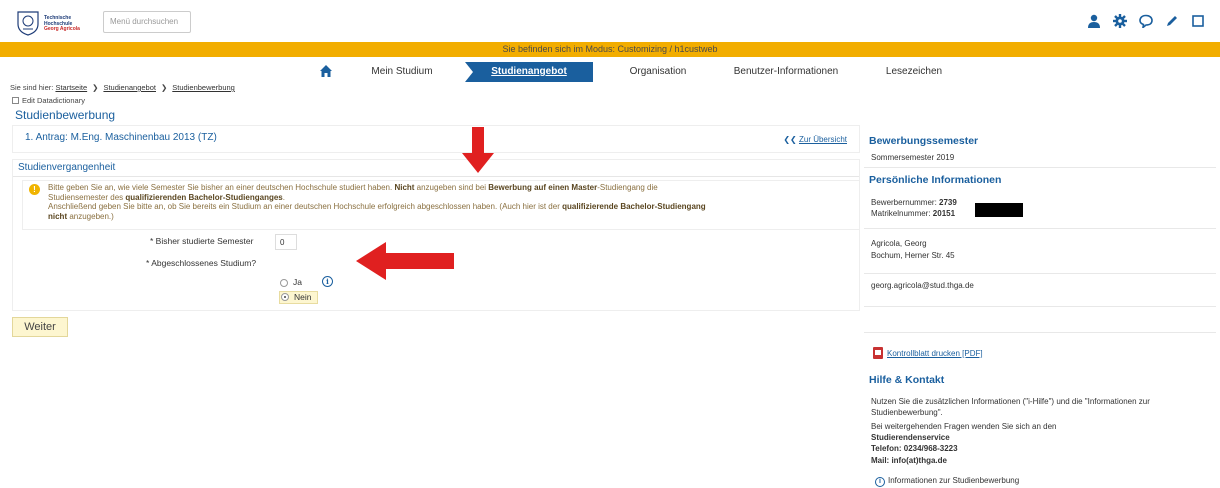 The height and width of the screenshot is (488, 1220). I want to click on edit-datadictionary-toggle: Edit Datadictionary, so click(48, 100).